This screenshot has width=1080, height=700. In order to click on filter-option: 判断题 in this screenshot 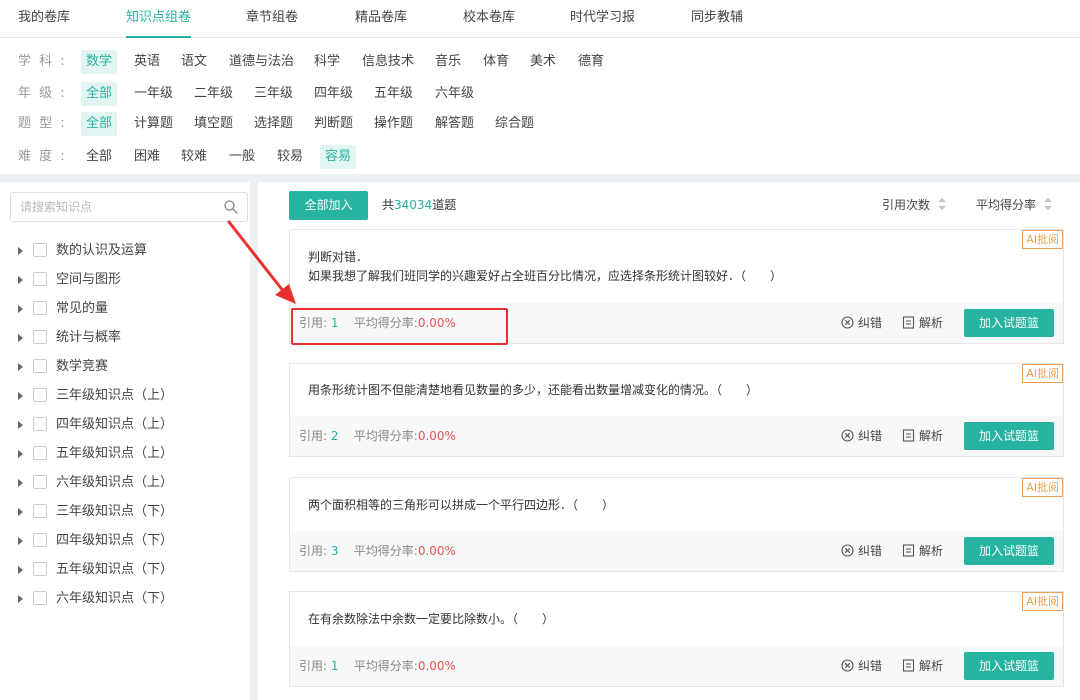, I will do `click(333, 124)`.